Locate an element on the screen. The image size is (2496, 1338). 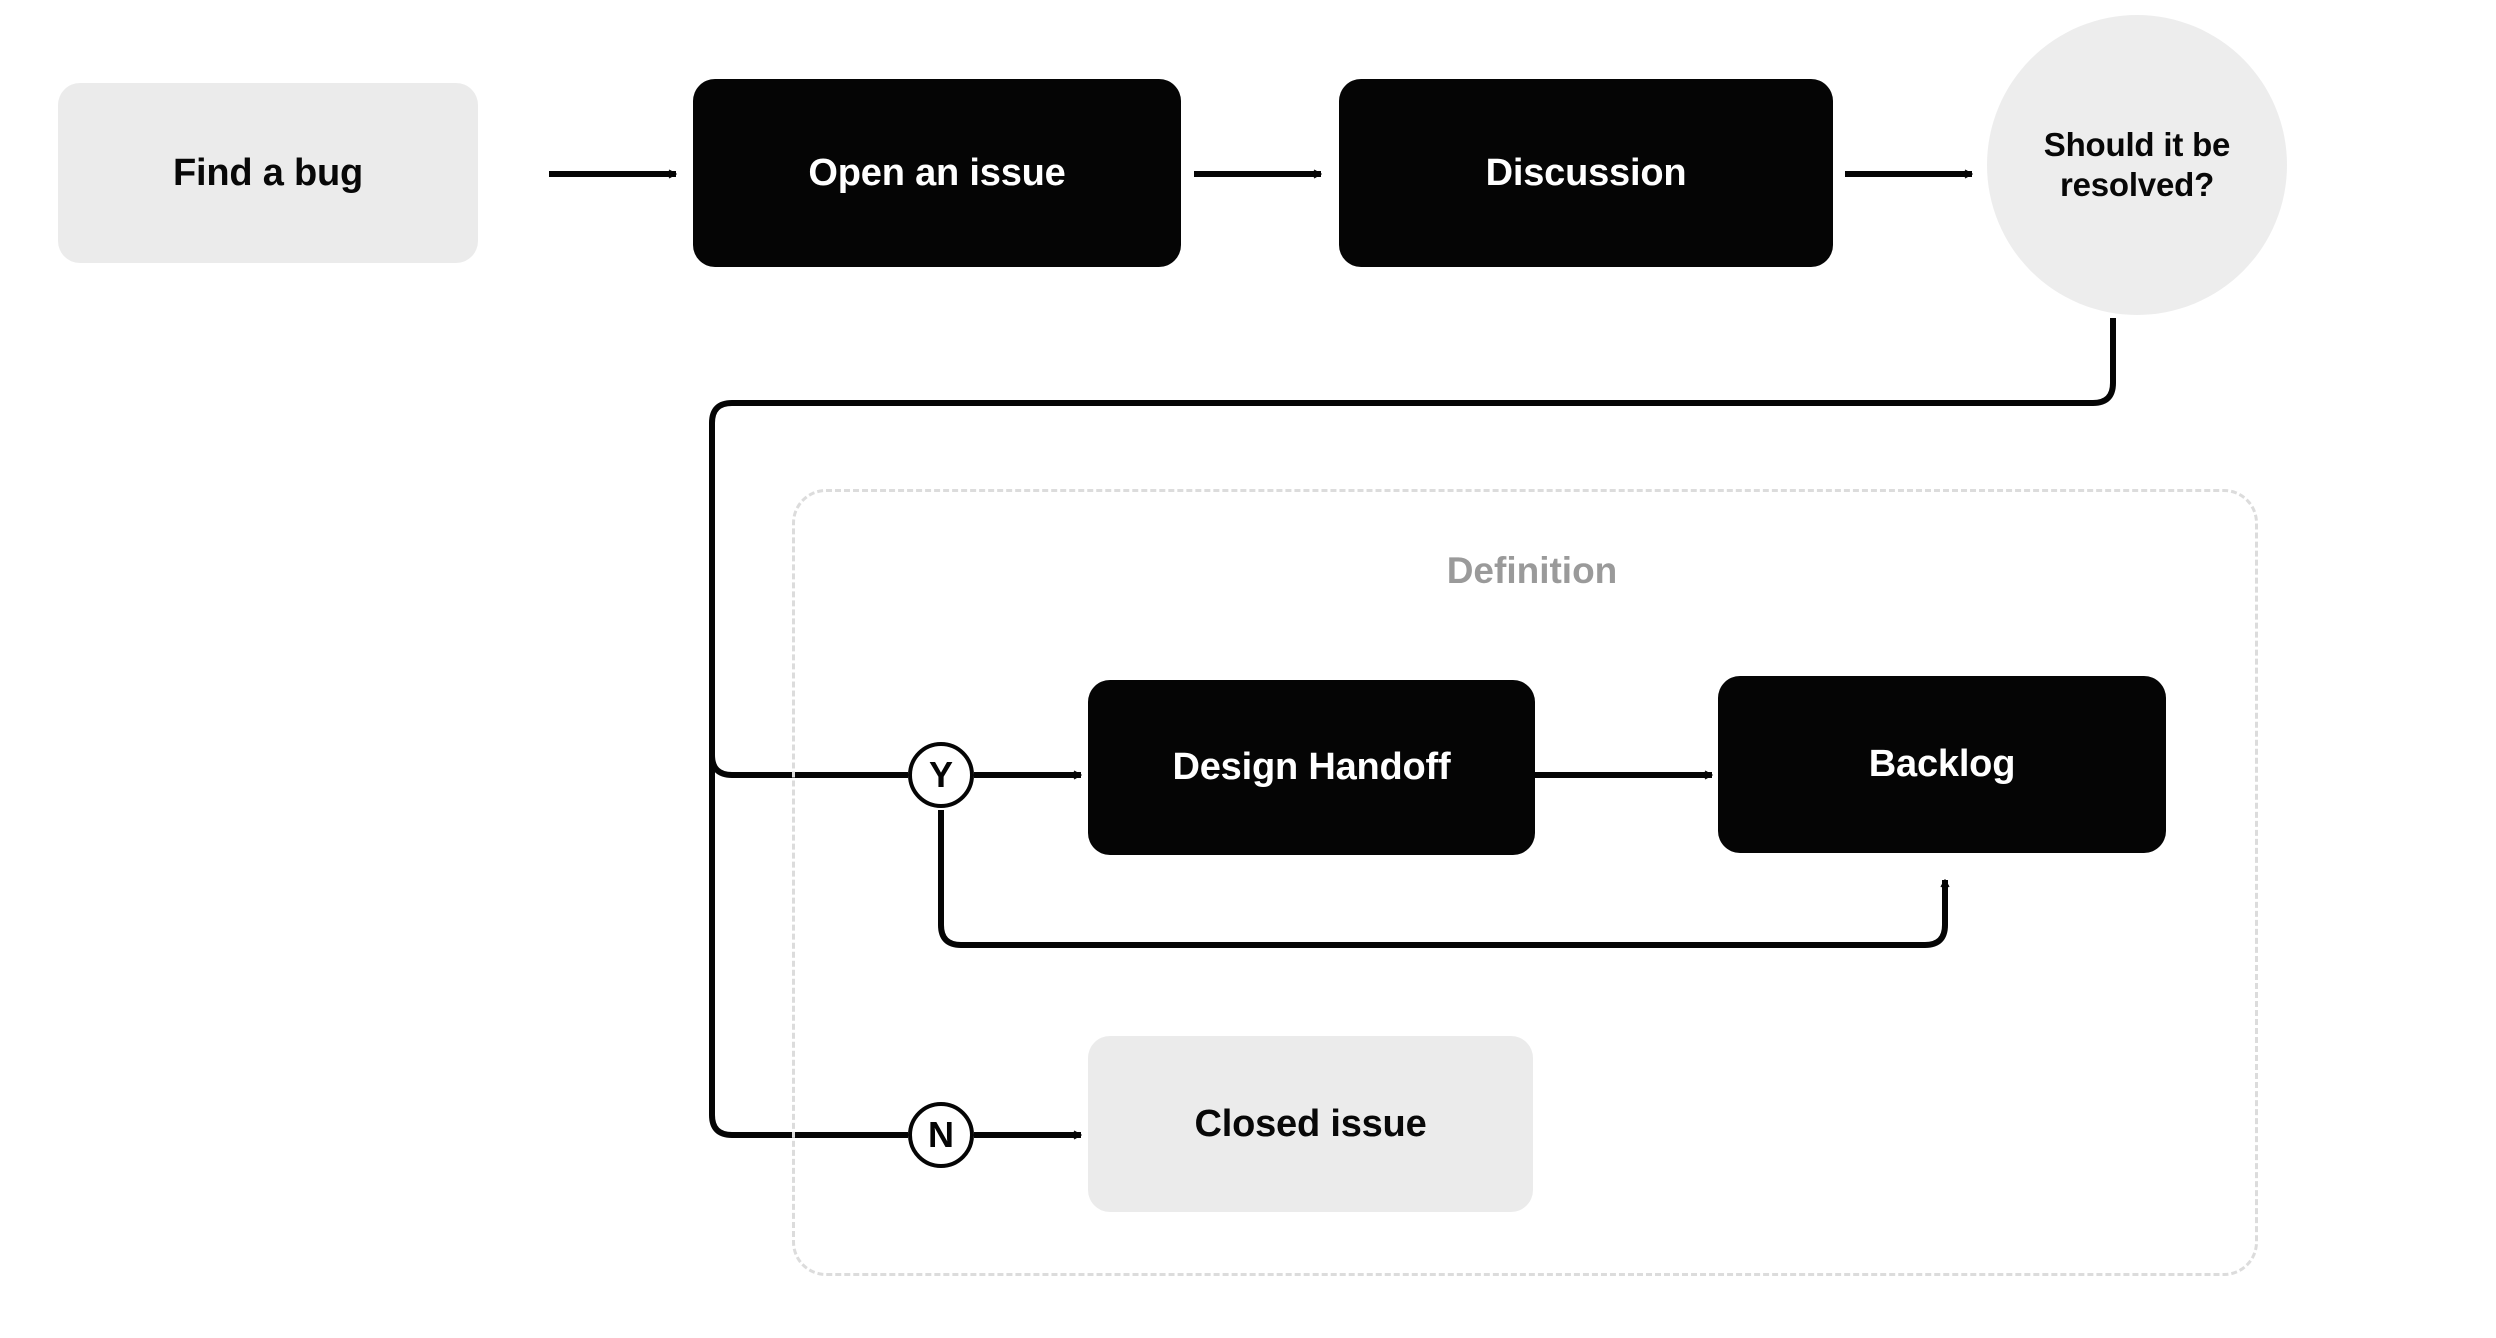
node-discussion: Discussion is located at coordinates (1586, 173).